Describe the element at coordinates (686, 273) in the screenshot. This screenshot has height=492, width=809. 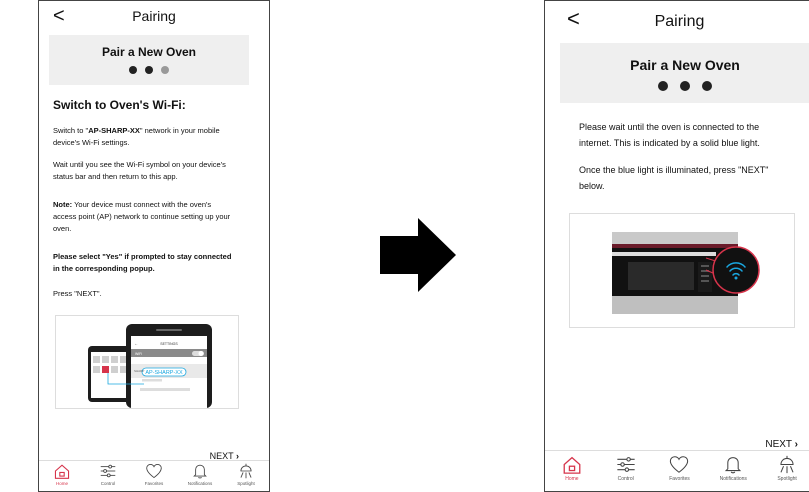
I see `oven-image` at that location.